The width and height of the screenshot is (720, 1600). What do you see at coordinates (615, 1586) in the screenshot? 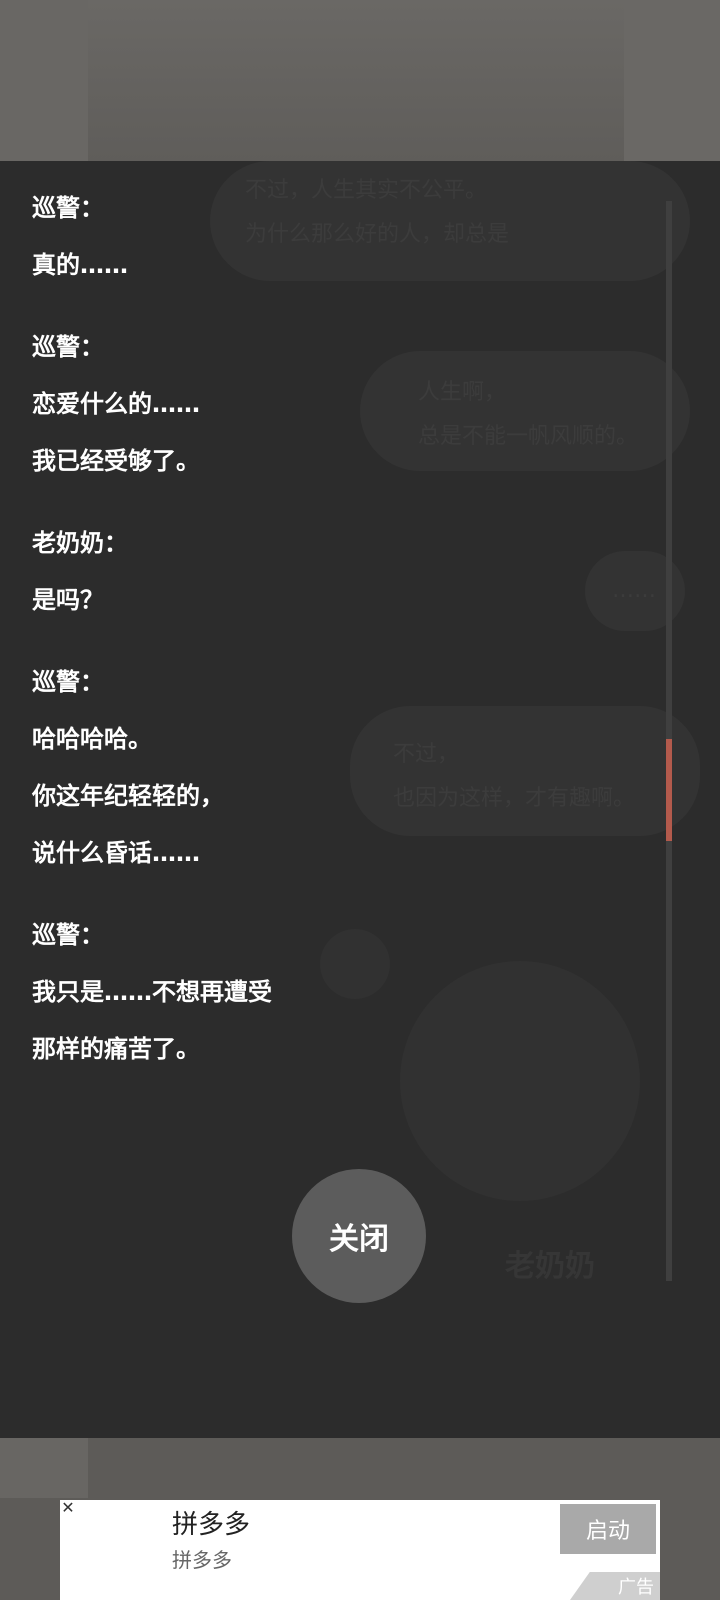
I see `ad-tag: 广告` at bounding box center [615, 1586].